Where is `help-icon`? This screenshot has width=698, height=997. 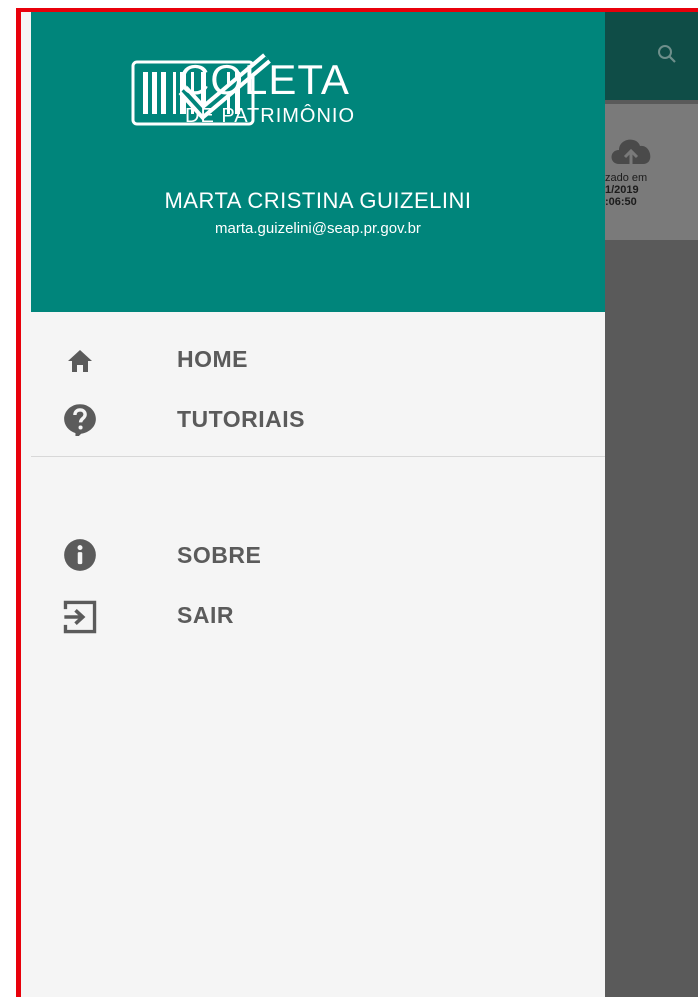 help-icon is located at coordinates (80, 420).